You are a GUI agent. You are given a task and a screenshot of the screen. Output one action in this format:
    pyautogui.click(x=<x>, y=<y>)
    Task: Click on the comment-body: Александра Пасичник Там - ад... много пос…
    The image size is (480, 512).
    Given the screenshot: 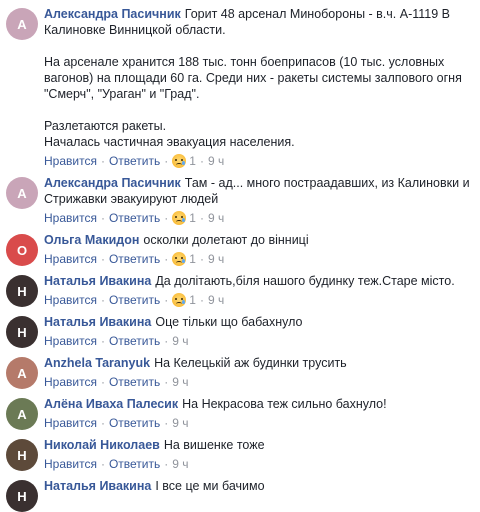 What is the action you would take?
    pyautogui.click(x=257, y=200)
    